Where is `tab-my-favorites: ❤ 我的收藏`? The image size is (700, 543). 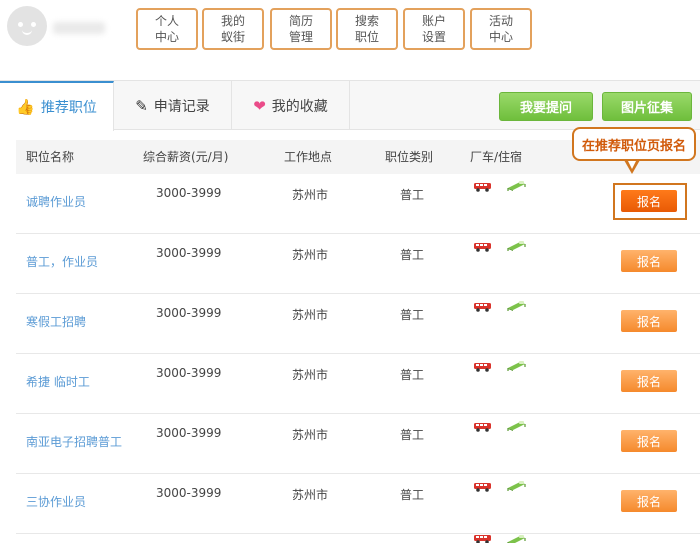 tab-my-favorites: ❤ 我的收藏 is located at coordinates (291, 105).